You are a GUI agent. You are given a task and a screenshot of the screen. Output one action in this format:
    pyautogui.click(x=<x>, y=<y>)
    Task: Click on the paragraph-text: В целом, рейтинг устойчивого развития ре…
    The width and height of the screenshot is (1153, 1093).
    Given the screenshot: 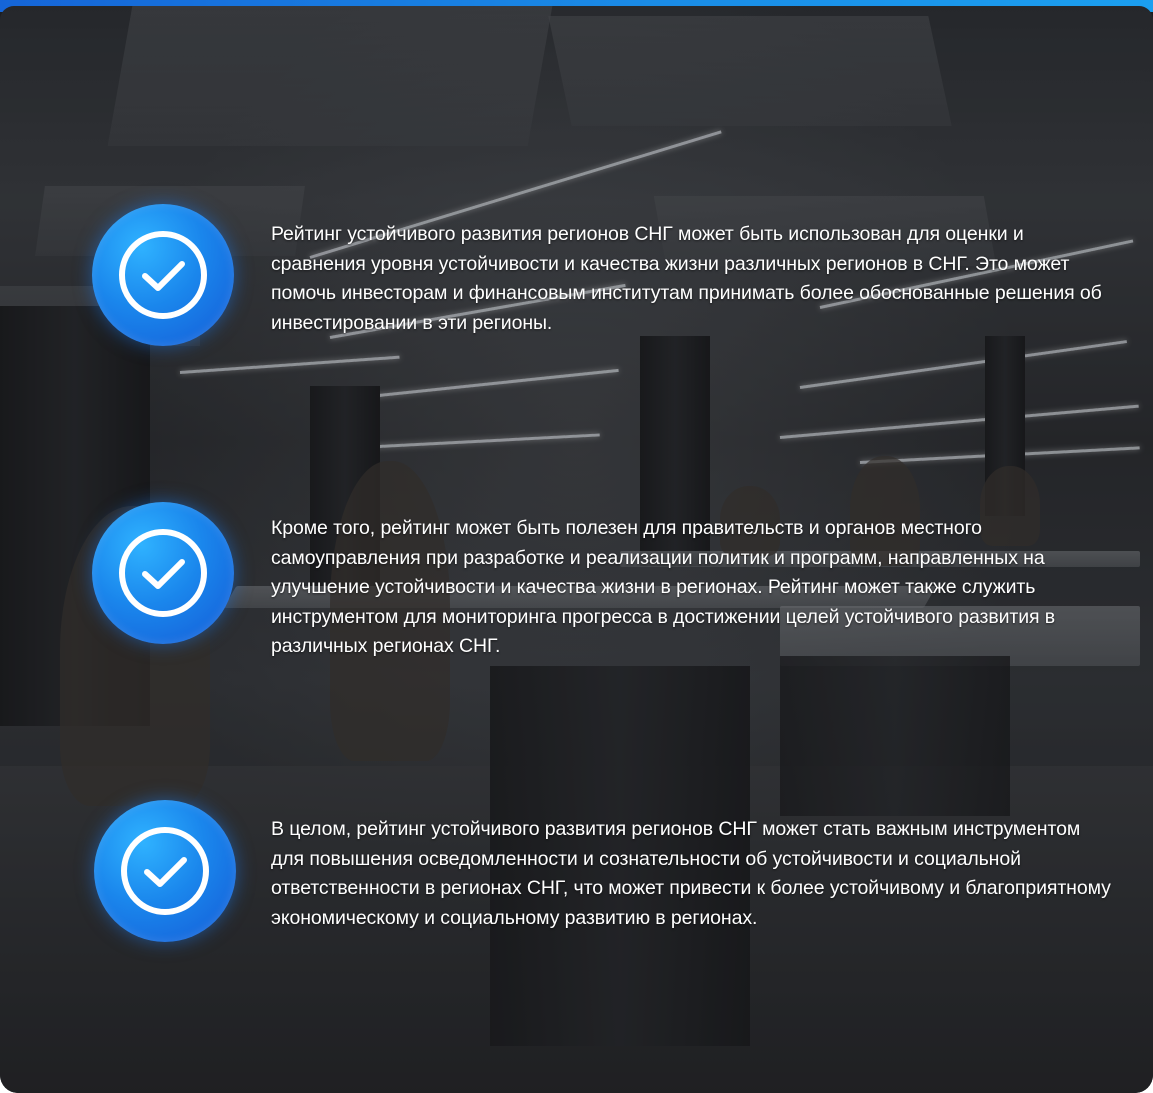 What is the action you would take?
    pyautogui.click(x=691, y=873)
    